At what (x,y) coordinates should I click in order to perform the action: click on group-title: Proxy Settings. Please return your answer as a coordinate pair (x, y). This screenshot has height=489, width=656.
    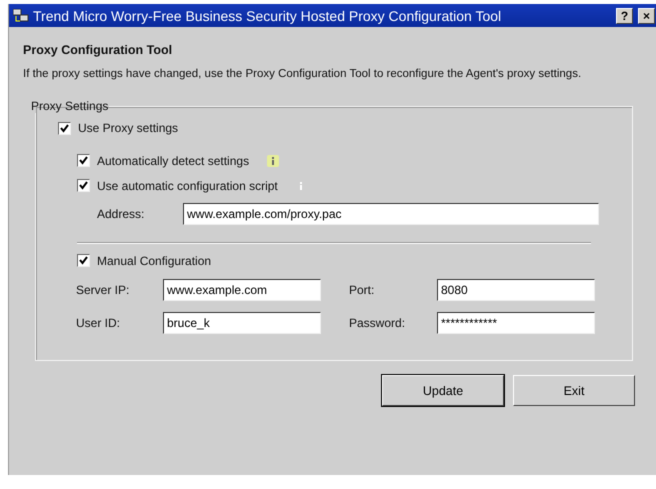
    Looking at the image, I should click on (70, 106).